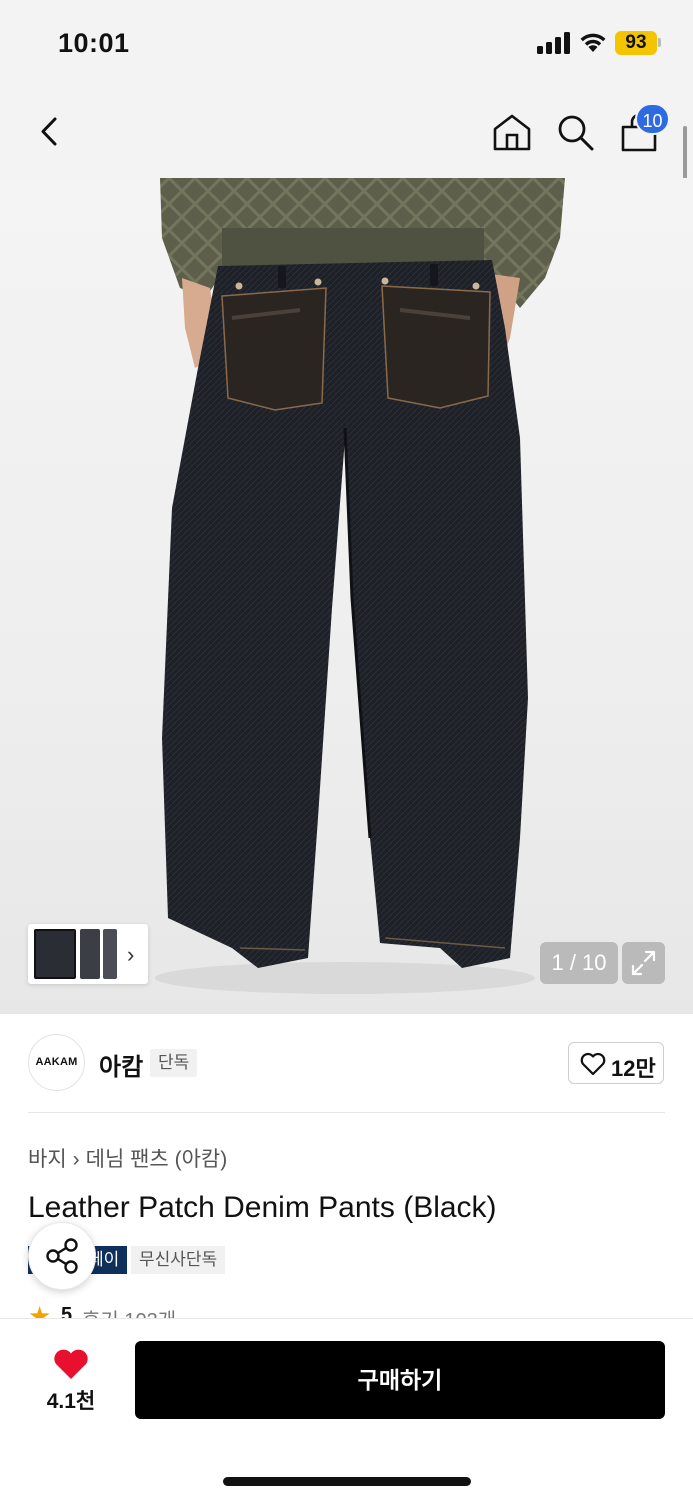  What do you see at coordinates (50, 132) in the screenshot?
I see `chevron-left-icon` at bounding box center [50, 132].